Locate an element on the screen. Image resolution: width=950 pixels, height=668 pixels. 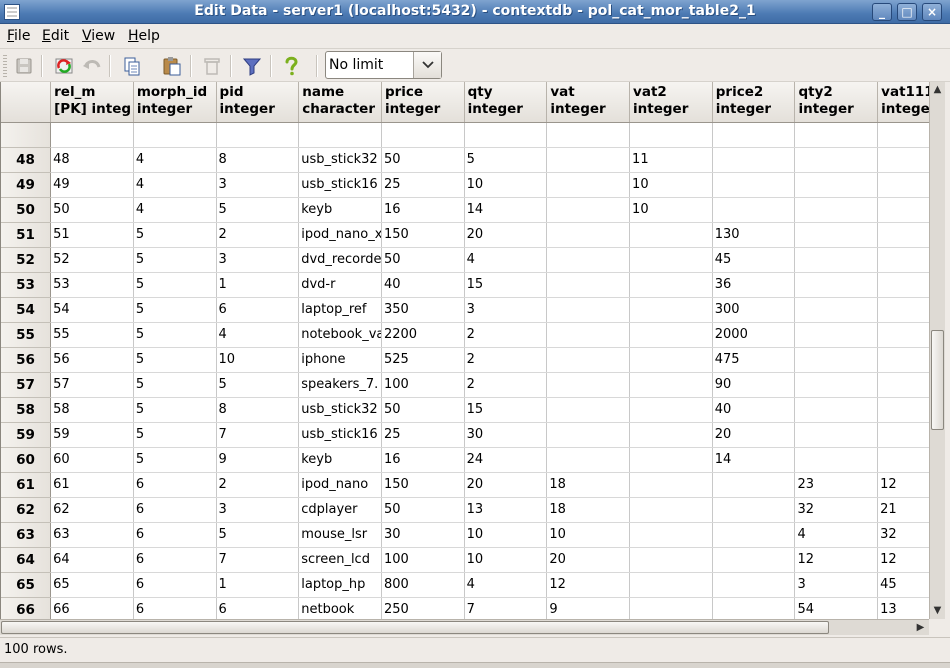
column-header: qty2 integer is located at coordinates (836, 102).